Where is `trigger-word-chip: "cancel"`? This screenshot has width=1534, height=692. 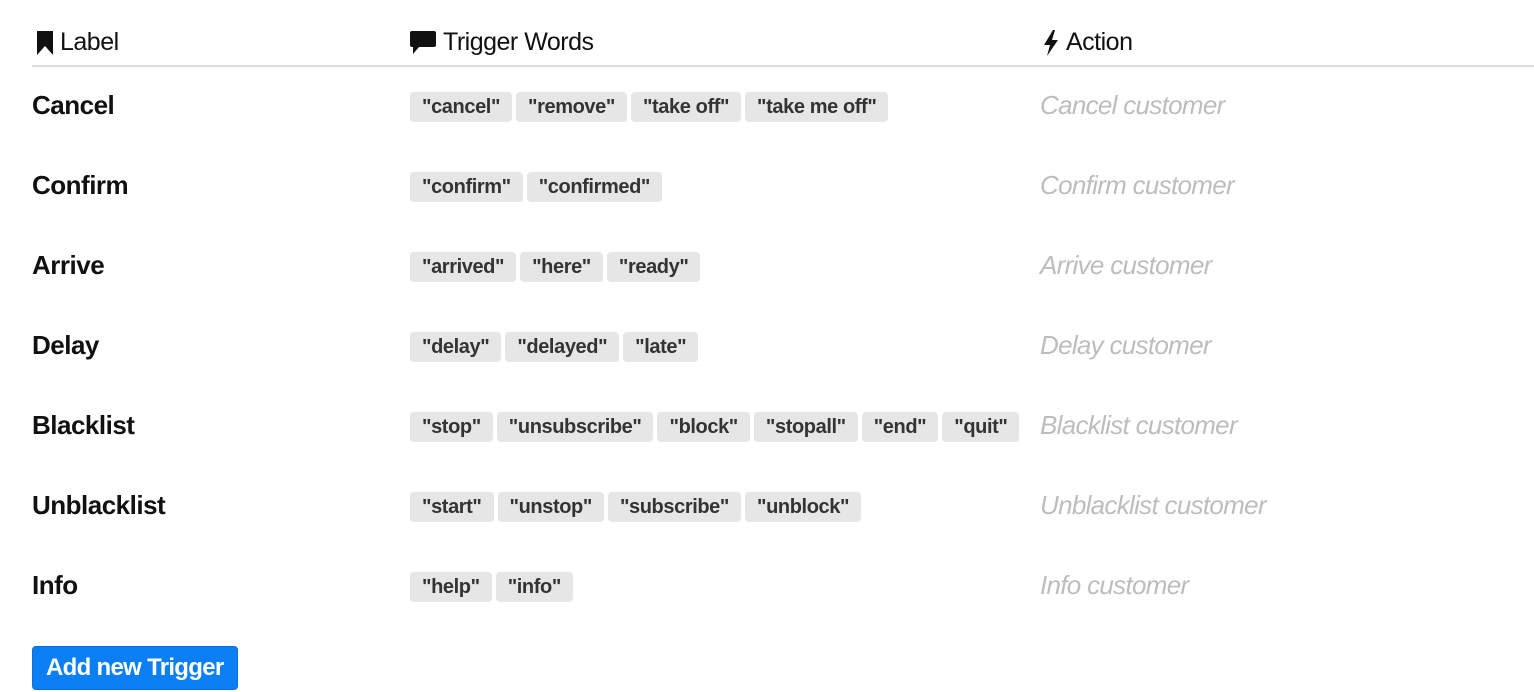
trigger-word-chip: "cancel" is located at coordinates (461, 107).